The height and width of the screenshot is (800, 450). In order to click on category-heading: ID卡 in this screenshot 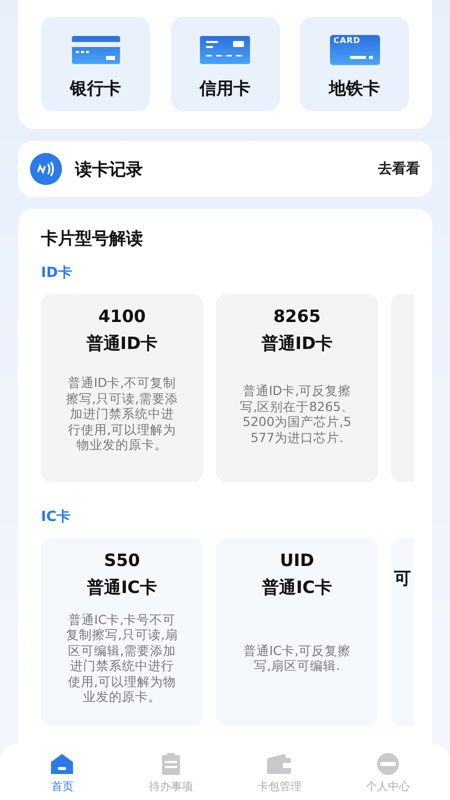, I will do `click(57, 273)`.